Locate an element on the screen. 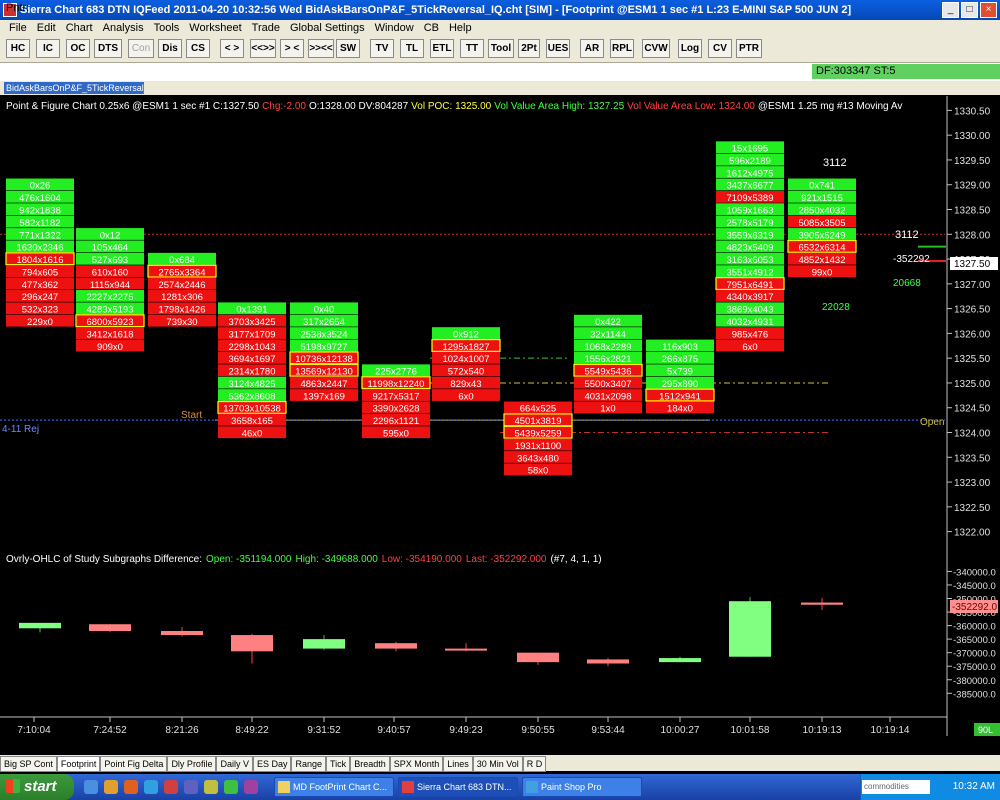 This screenshot has width=1000, height=800. messenger-icon is located at coordinates (151, 787).